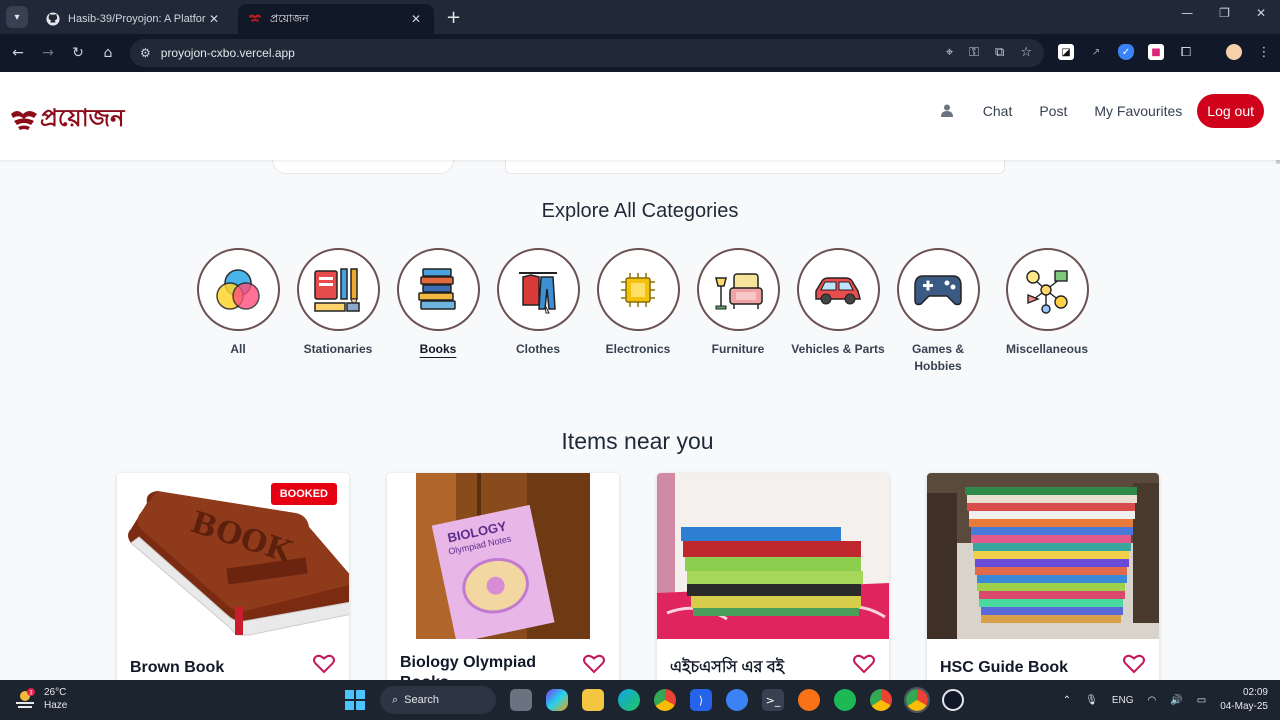  I want to click on clothes-icon, so click(538, 292).